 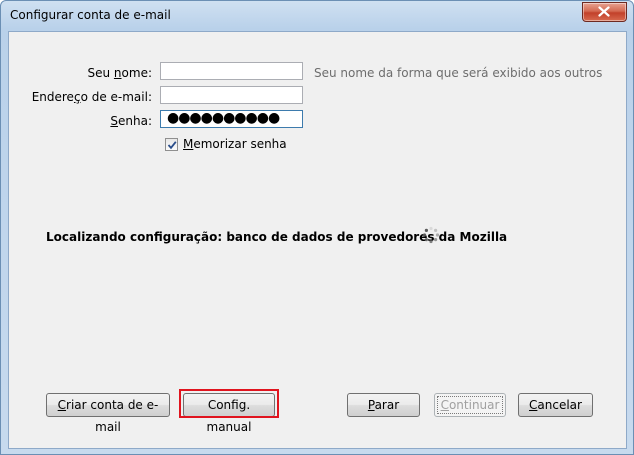 What do you see at coordinates (470, 405) in the screenshot?
I see `continue-button: Continuar` at bounding box center [470, 405].